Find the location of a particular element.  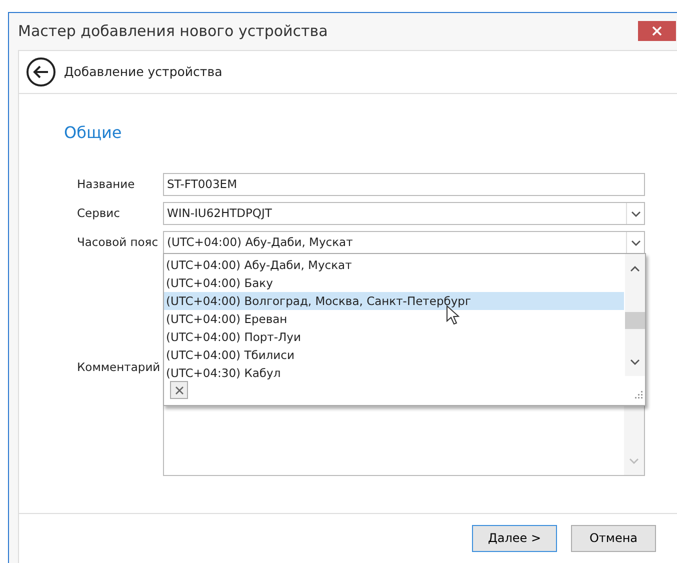

field-label: Название is located at coordinates (106, 184).